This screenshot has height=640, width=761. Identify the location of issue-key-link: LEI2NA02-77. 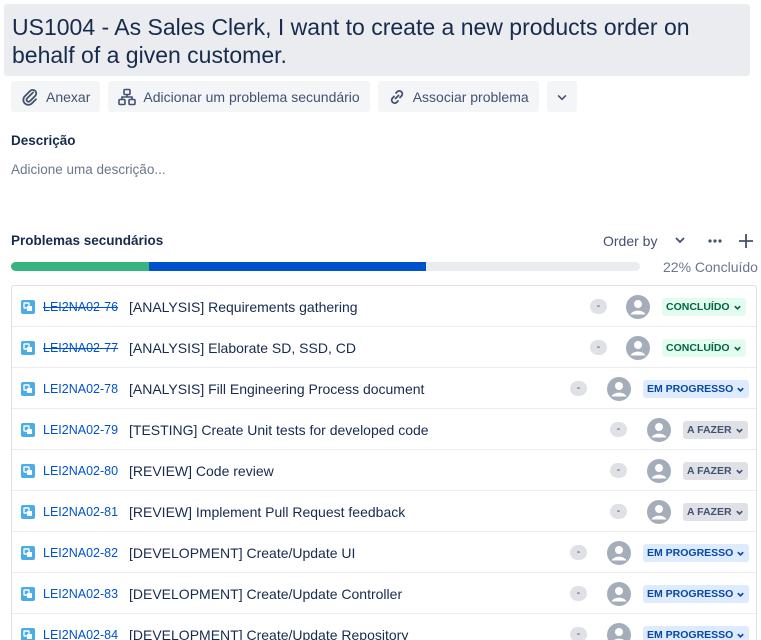
(80, 348).